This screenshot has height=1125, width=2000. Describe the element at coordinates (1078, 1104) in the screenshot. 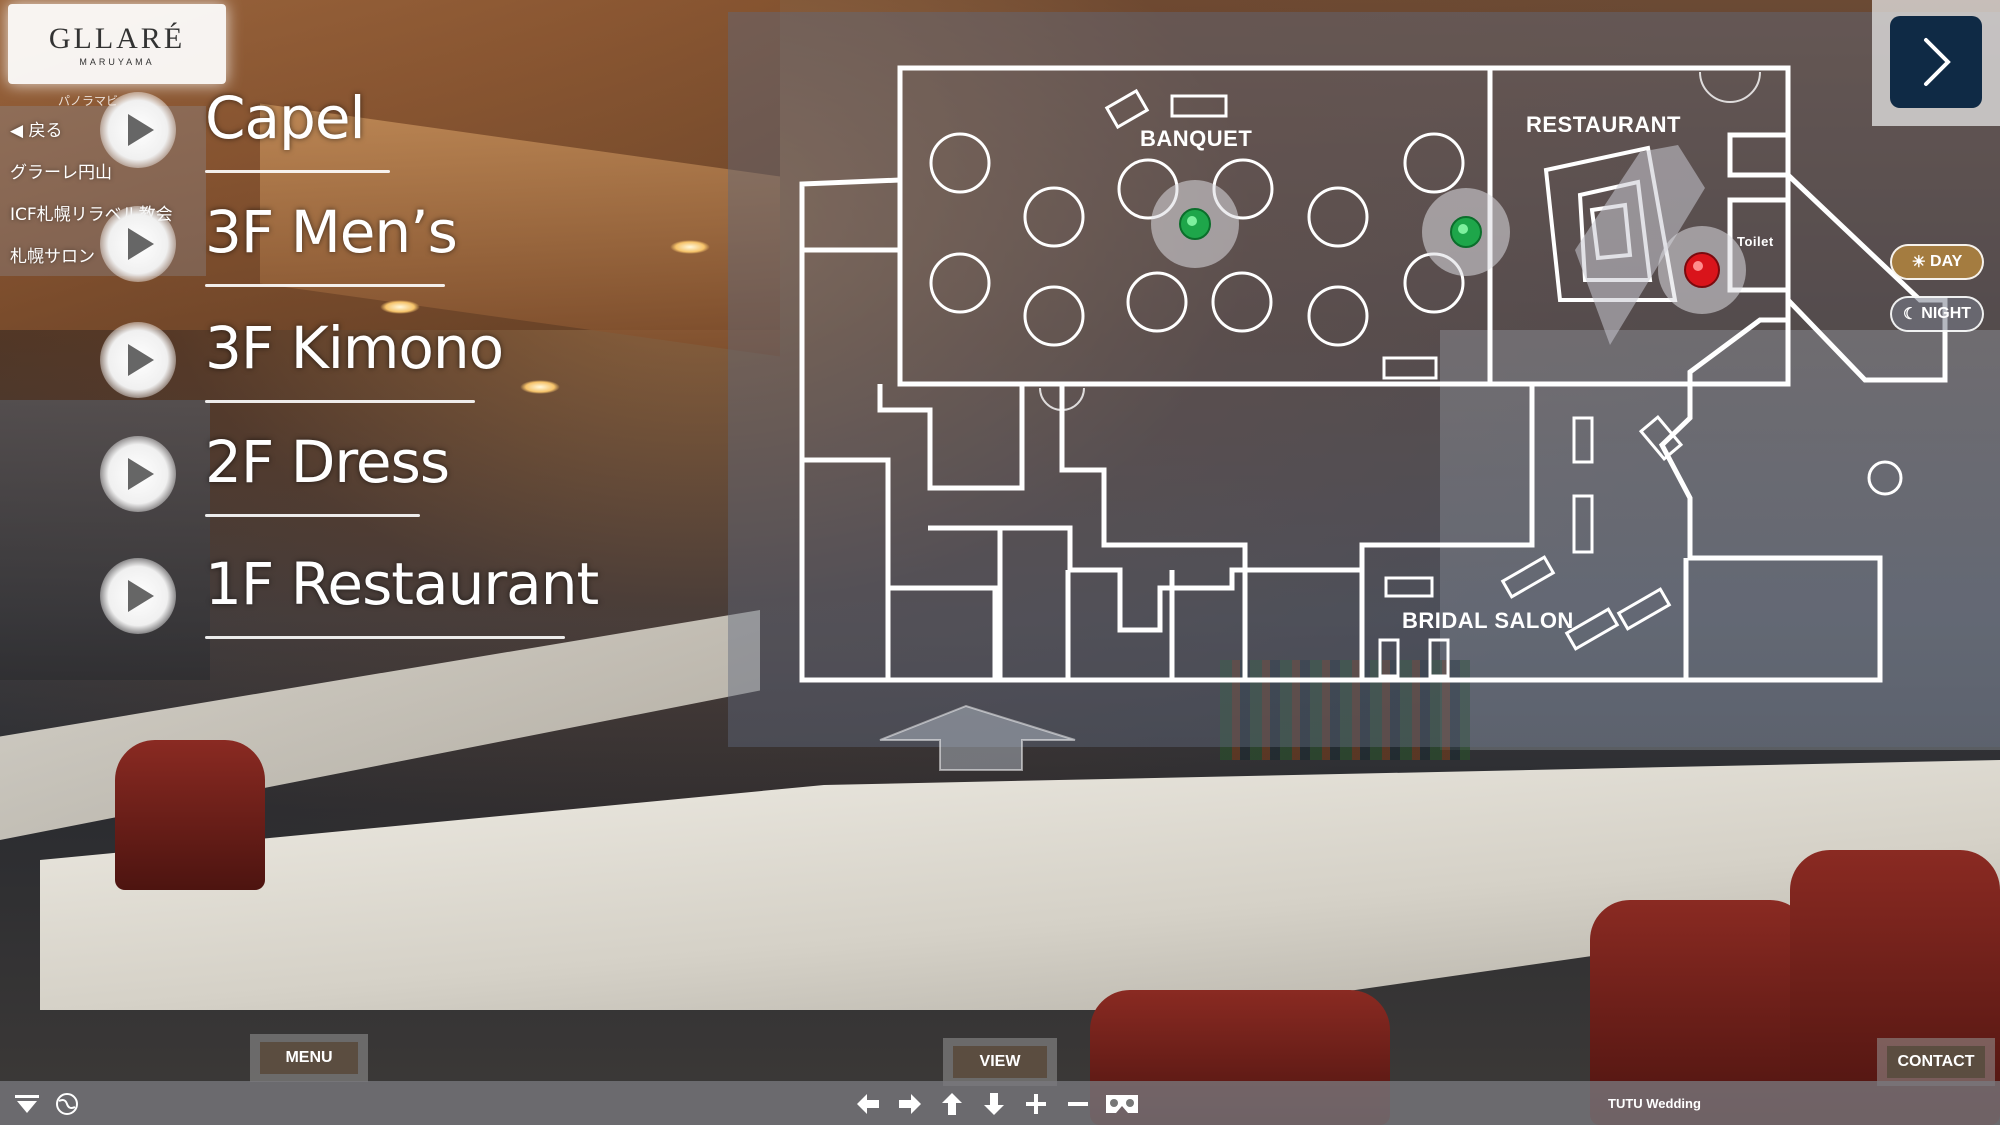

I see `zoom-out-icon` at that location.